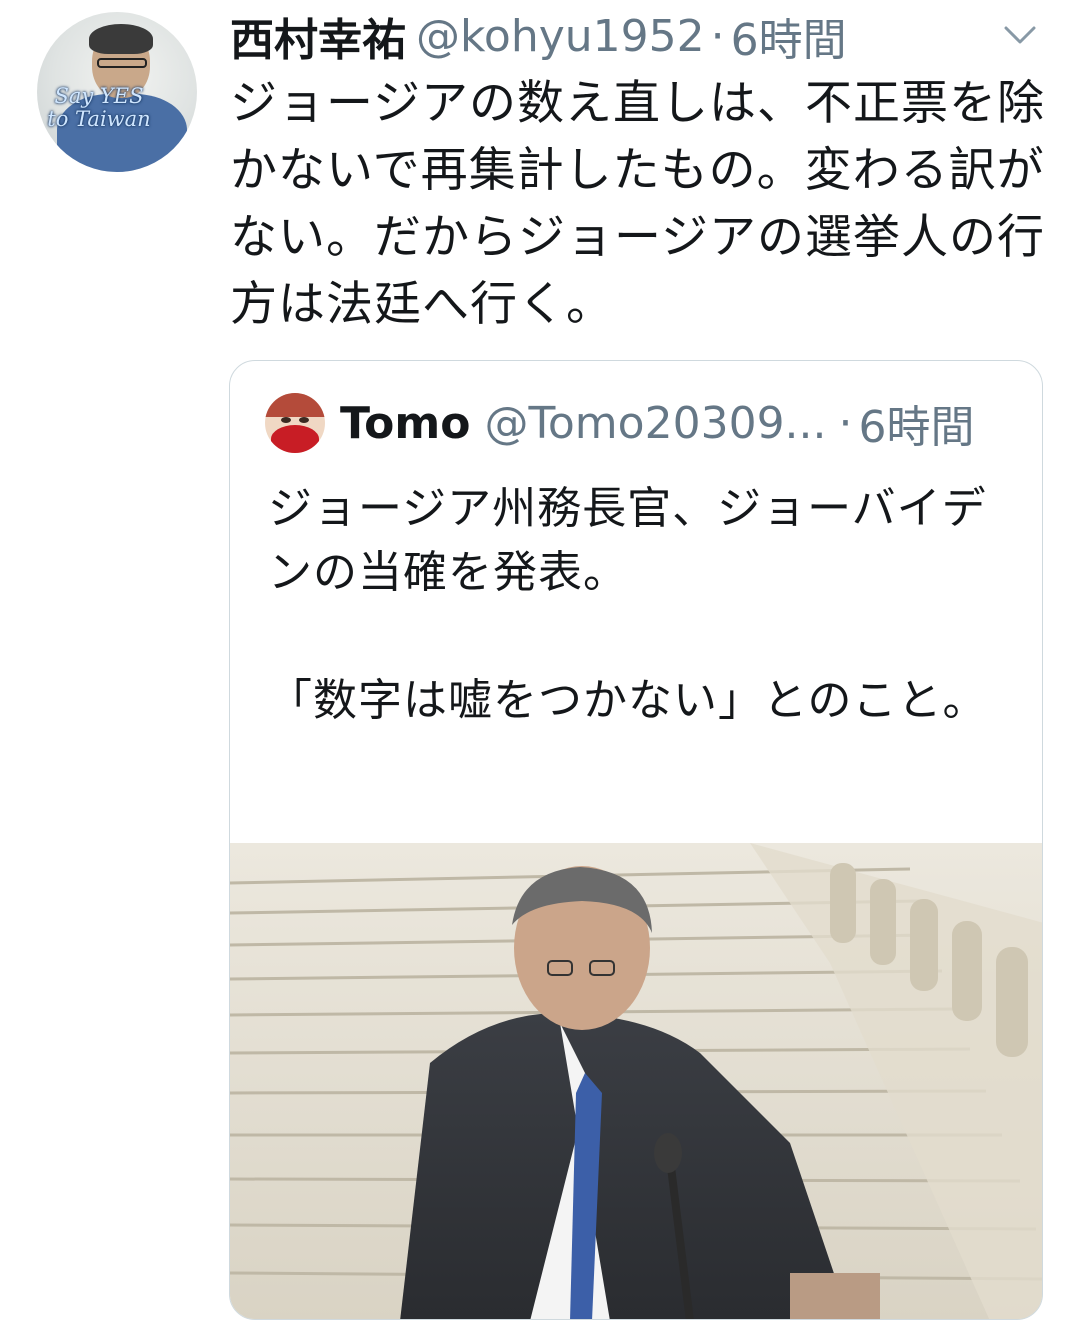  What do you see at coordinates (1020, 35) in the screenshot?
I see `chevron-down-icon` at bounding box center [1020, 35].